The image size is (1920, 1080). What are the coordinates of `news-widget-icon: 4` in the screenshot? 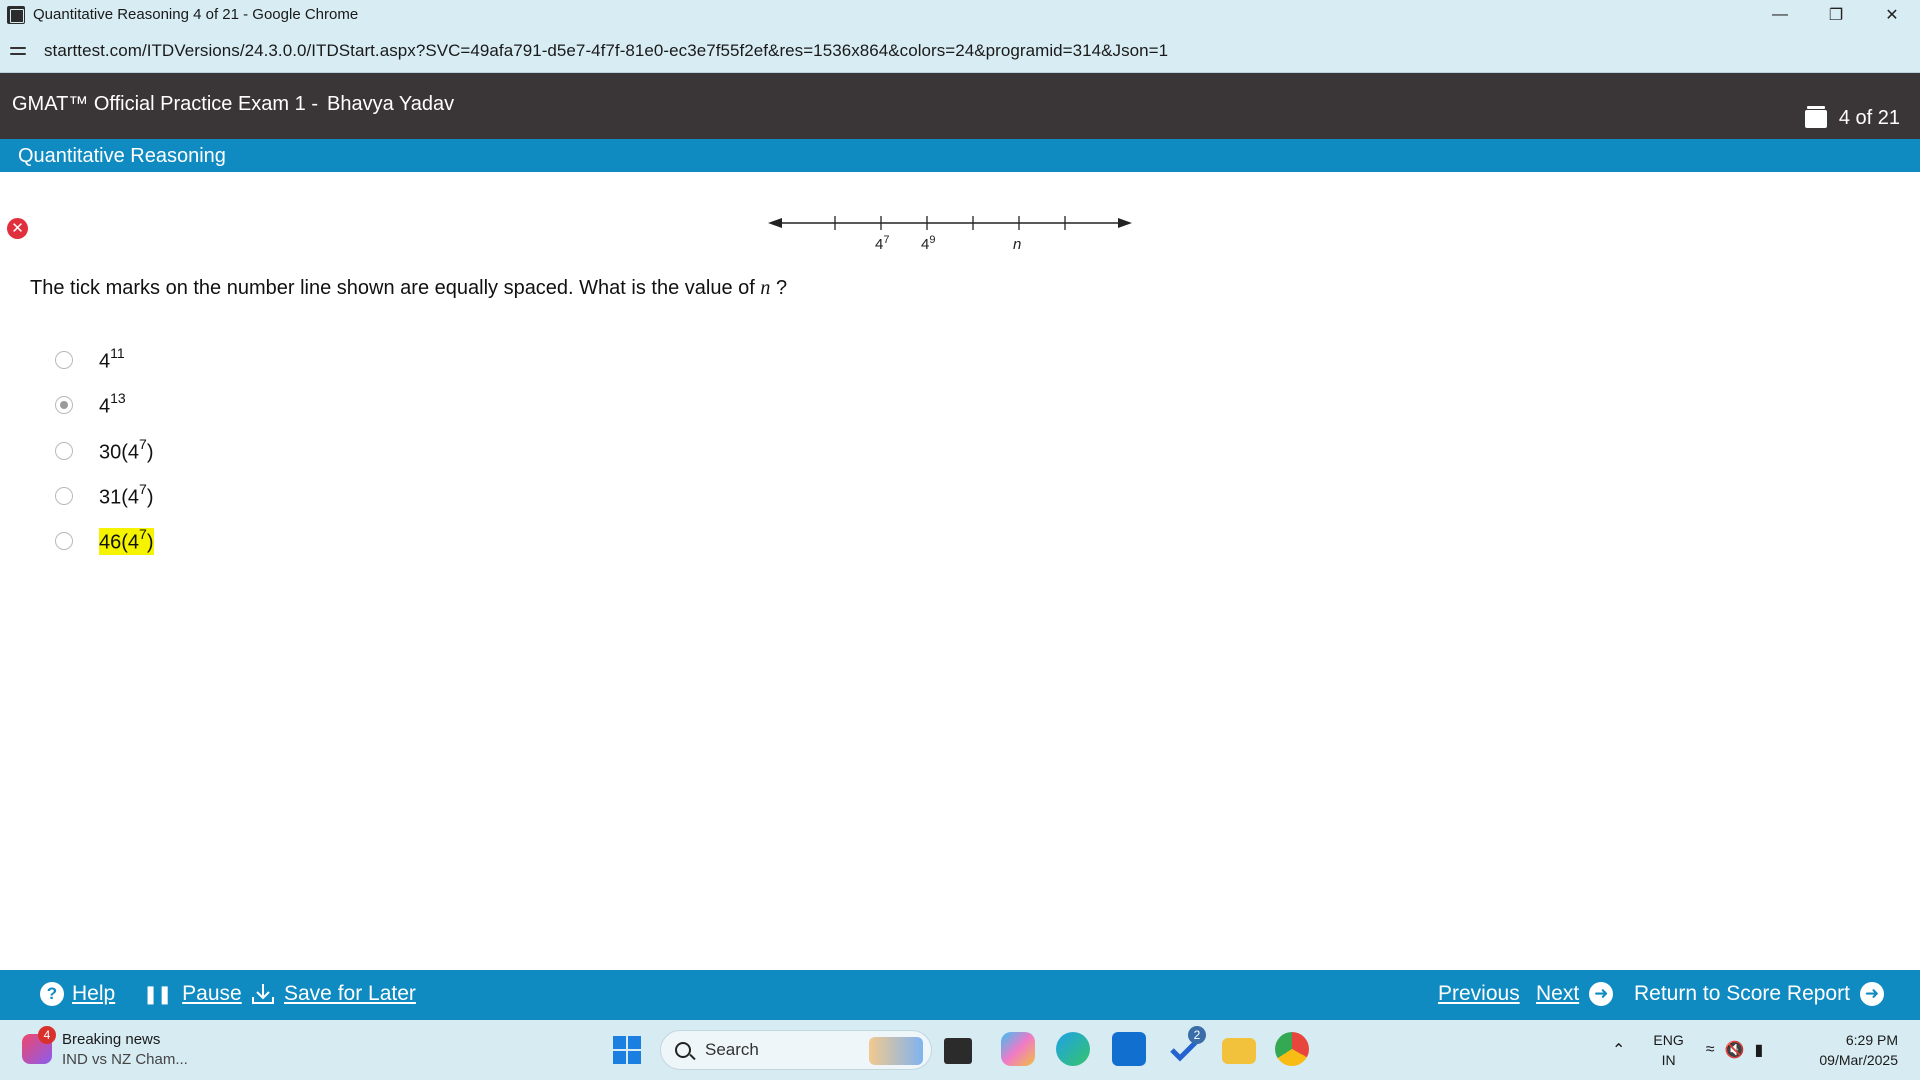 It's located at (39, 1045).